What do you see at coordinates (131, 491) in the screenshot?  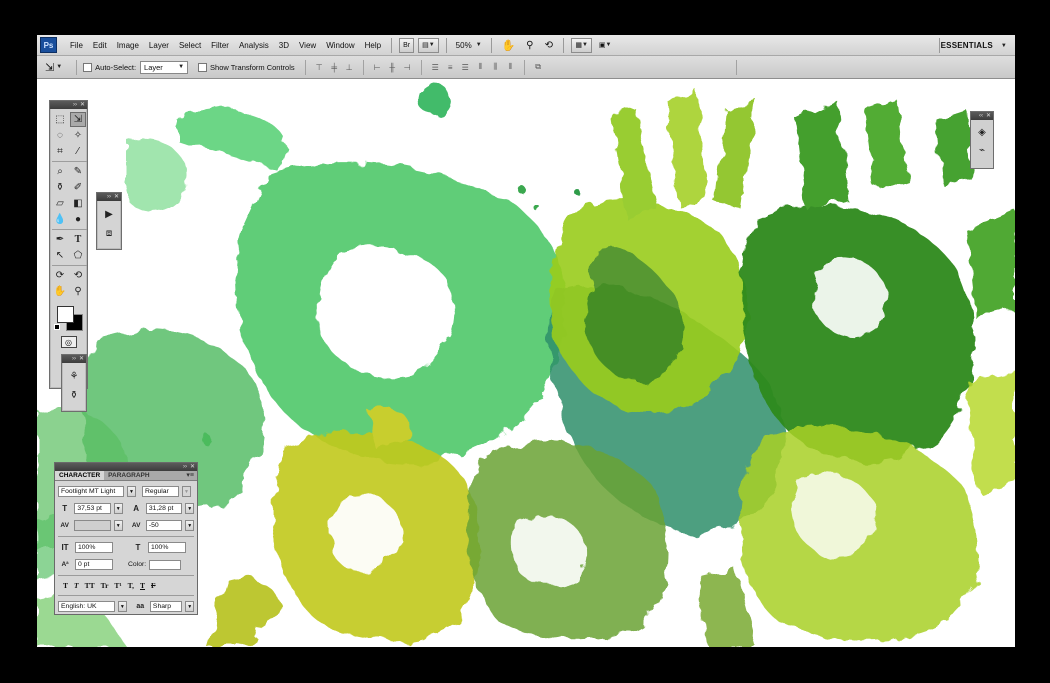 I see `font-family-dropdown: ▼` at bounding box center [131, 491].